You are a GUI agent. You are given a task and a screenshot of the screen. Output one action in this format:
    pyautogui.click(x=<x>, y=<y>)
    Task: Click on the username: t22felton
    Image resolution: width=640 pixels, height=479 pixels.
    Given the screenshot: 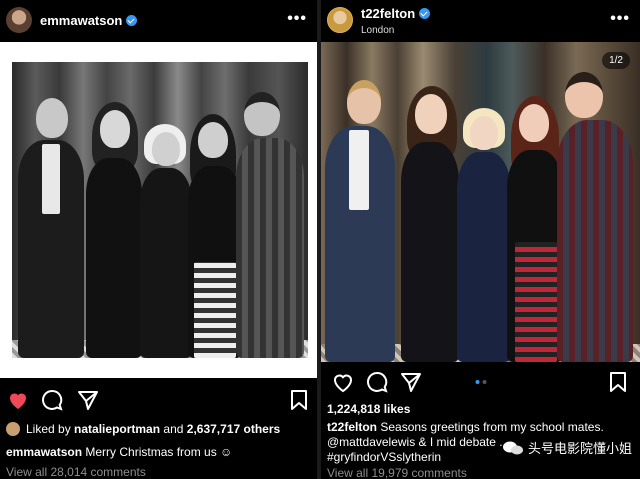 What is the action you would take?
    pyautogui.click(x=388, y=13)
    